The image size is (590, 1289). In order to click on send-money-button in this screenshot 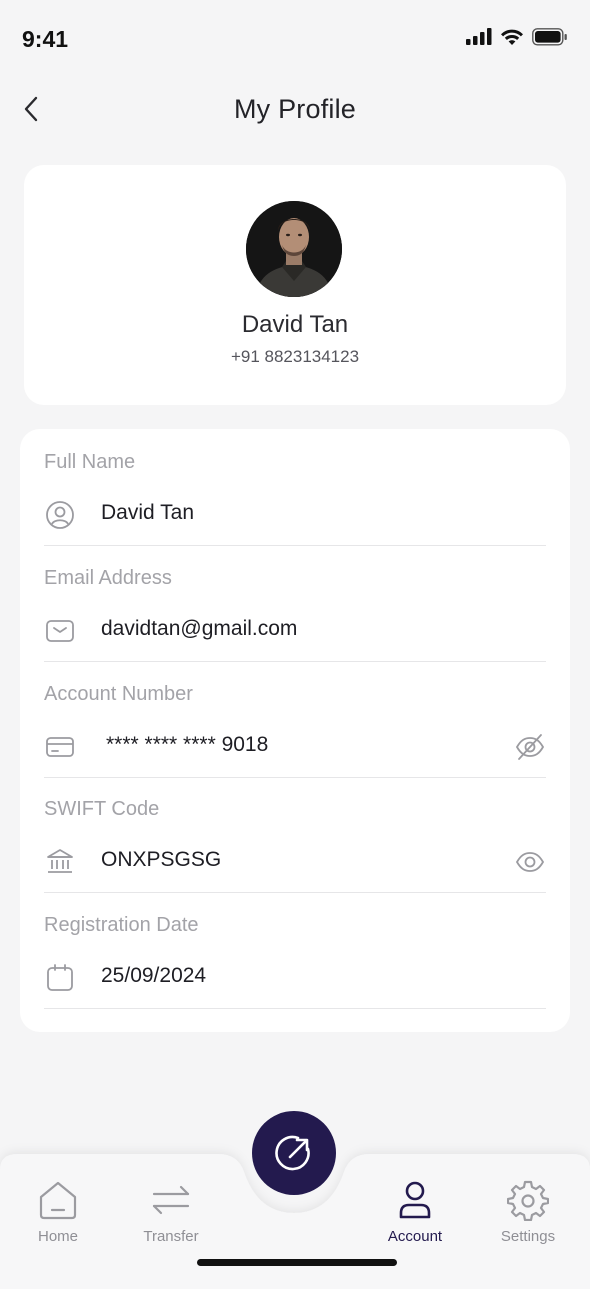, I will do `click(294, 1153)`.